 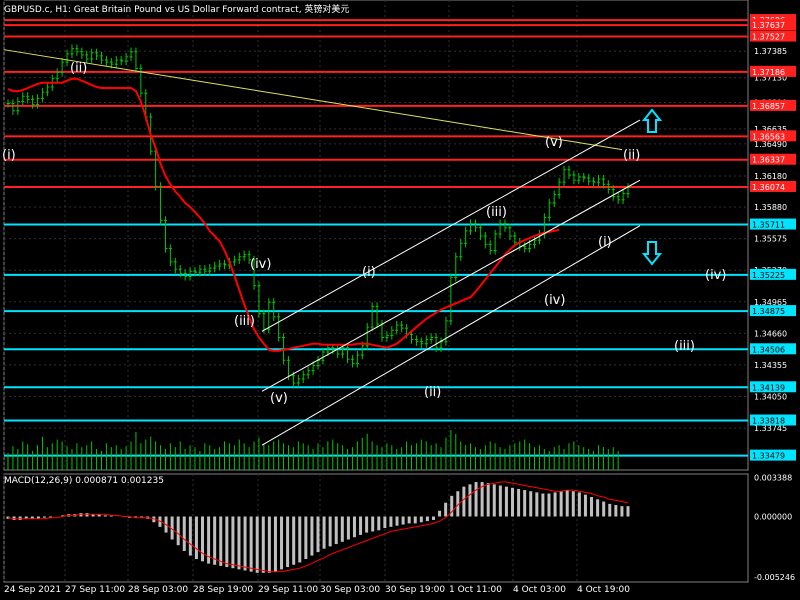 I want to click on support-level-label: 1.35225, so click(x=768, y=275).